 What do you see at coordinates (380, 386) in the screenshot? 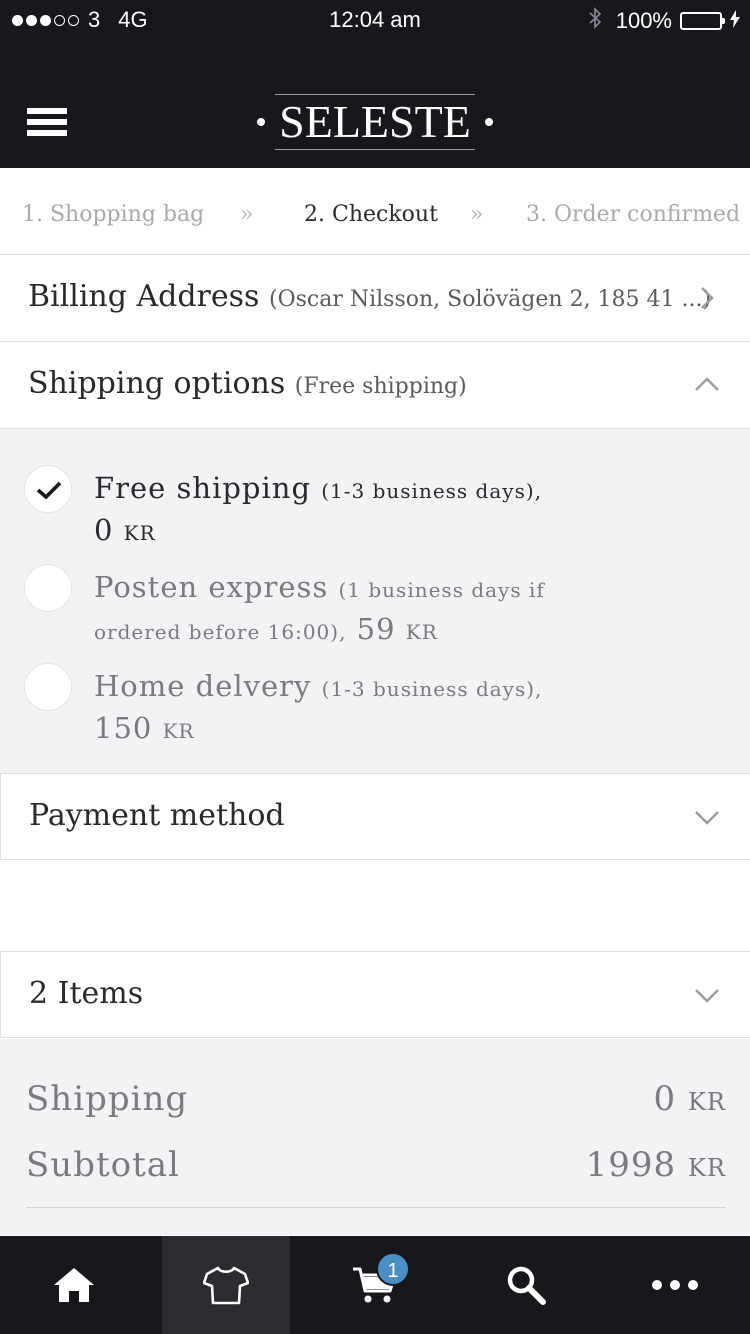
I see `shipping-summary: (Free shipping)` at bounding box center [380, 386].